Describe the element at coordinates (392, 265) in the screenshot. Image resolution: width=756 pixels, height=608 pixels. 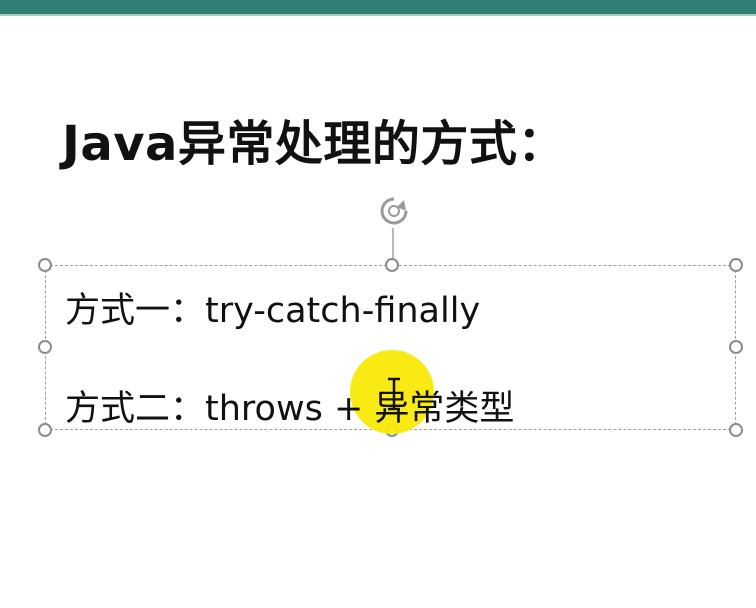
I see `resize-handle-top-center` at that location.